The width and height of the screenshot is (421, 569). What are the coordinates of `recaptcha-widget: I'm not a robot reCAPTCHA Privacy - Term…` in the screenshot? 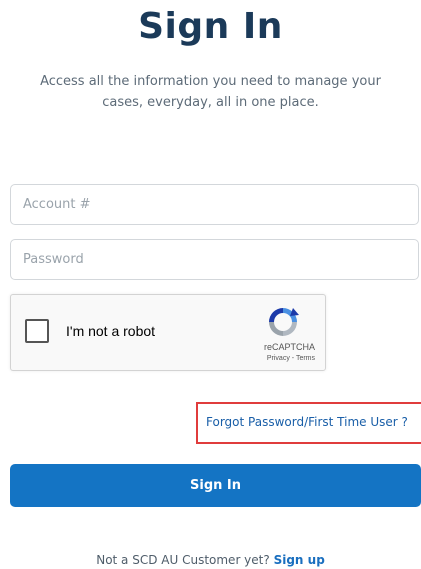 It's located at (168, 332).